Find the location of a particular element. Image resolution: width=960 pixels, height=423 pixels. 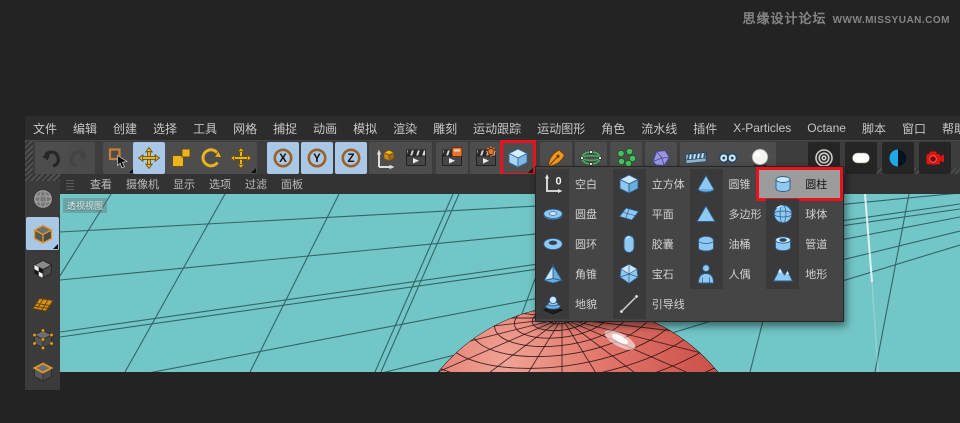

primitive-item-宝石: 宝石 is located at coordinates (651, 274).